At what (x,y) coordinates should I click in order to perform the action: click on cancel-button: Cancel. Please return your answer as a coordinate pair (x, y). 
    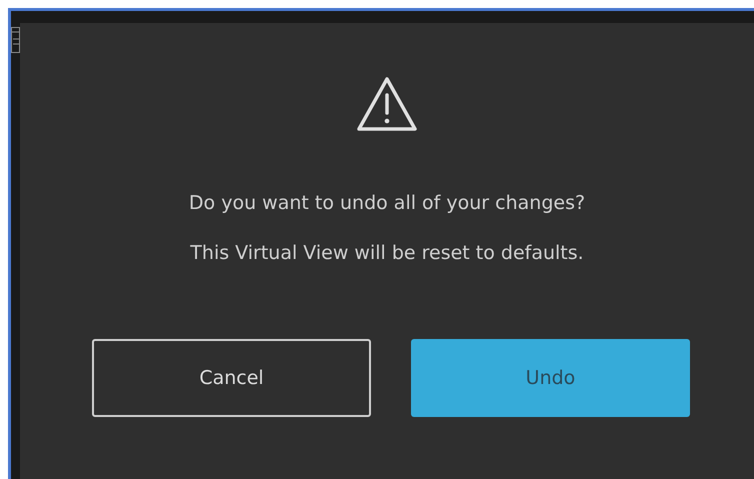
    Looking at the image, I should click on (231, 378).